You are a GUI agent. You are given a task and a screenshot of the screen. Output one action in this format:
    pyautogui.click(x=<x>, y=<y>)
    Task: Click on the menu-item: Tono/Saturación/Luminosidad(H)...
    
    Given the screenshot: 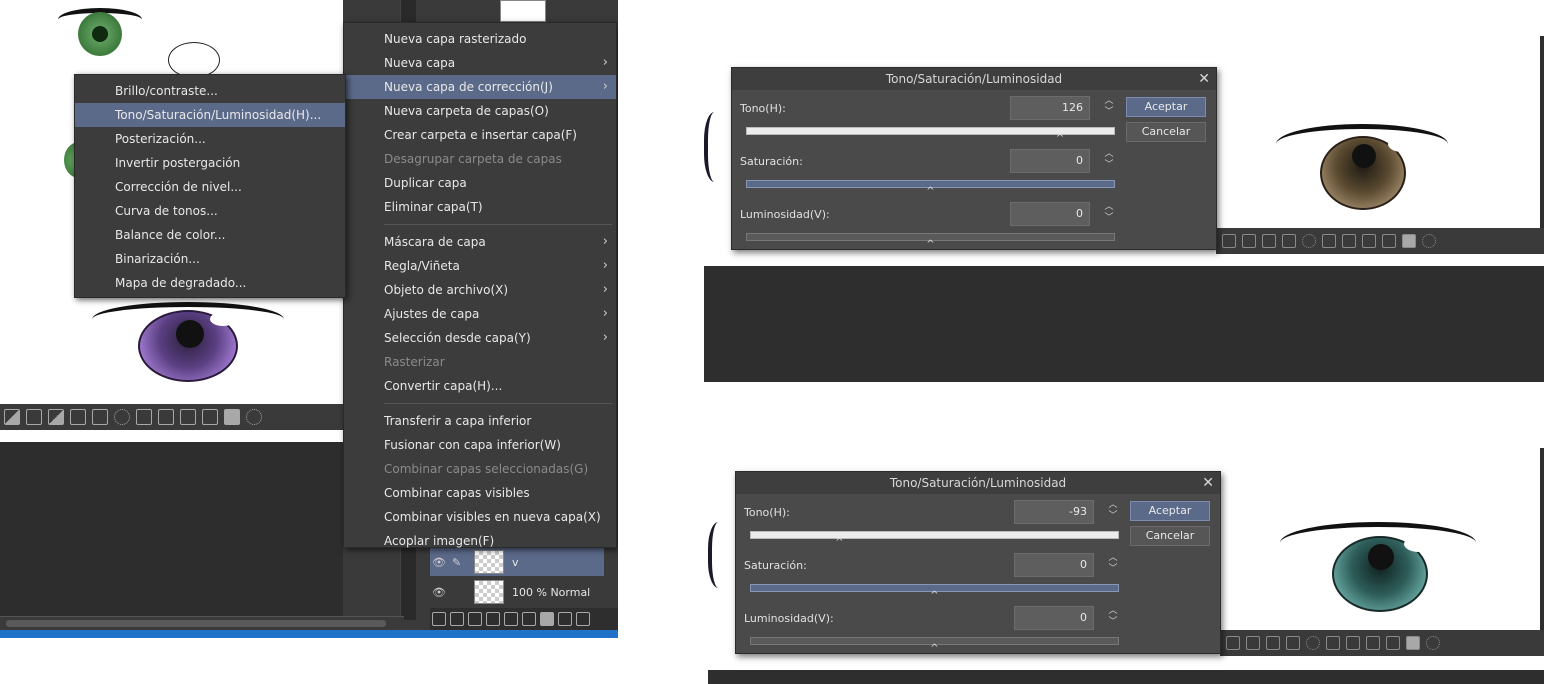 What is the action you would take?
    pyautogui.click(x=210, y=115)
    